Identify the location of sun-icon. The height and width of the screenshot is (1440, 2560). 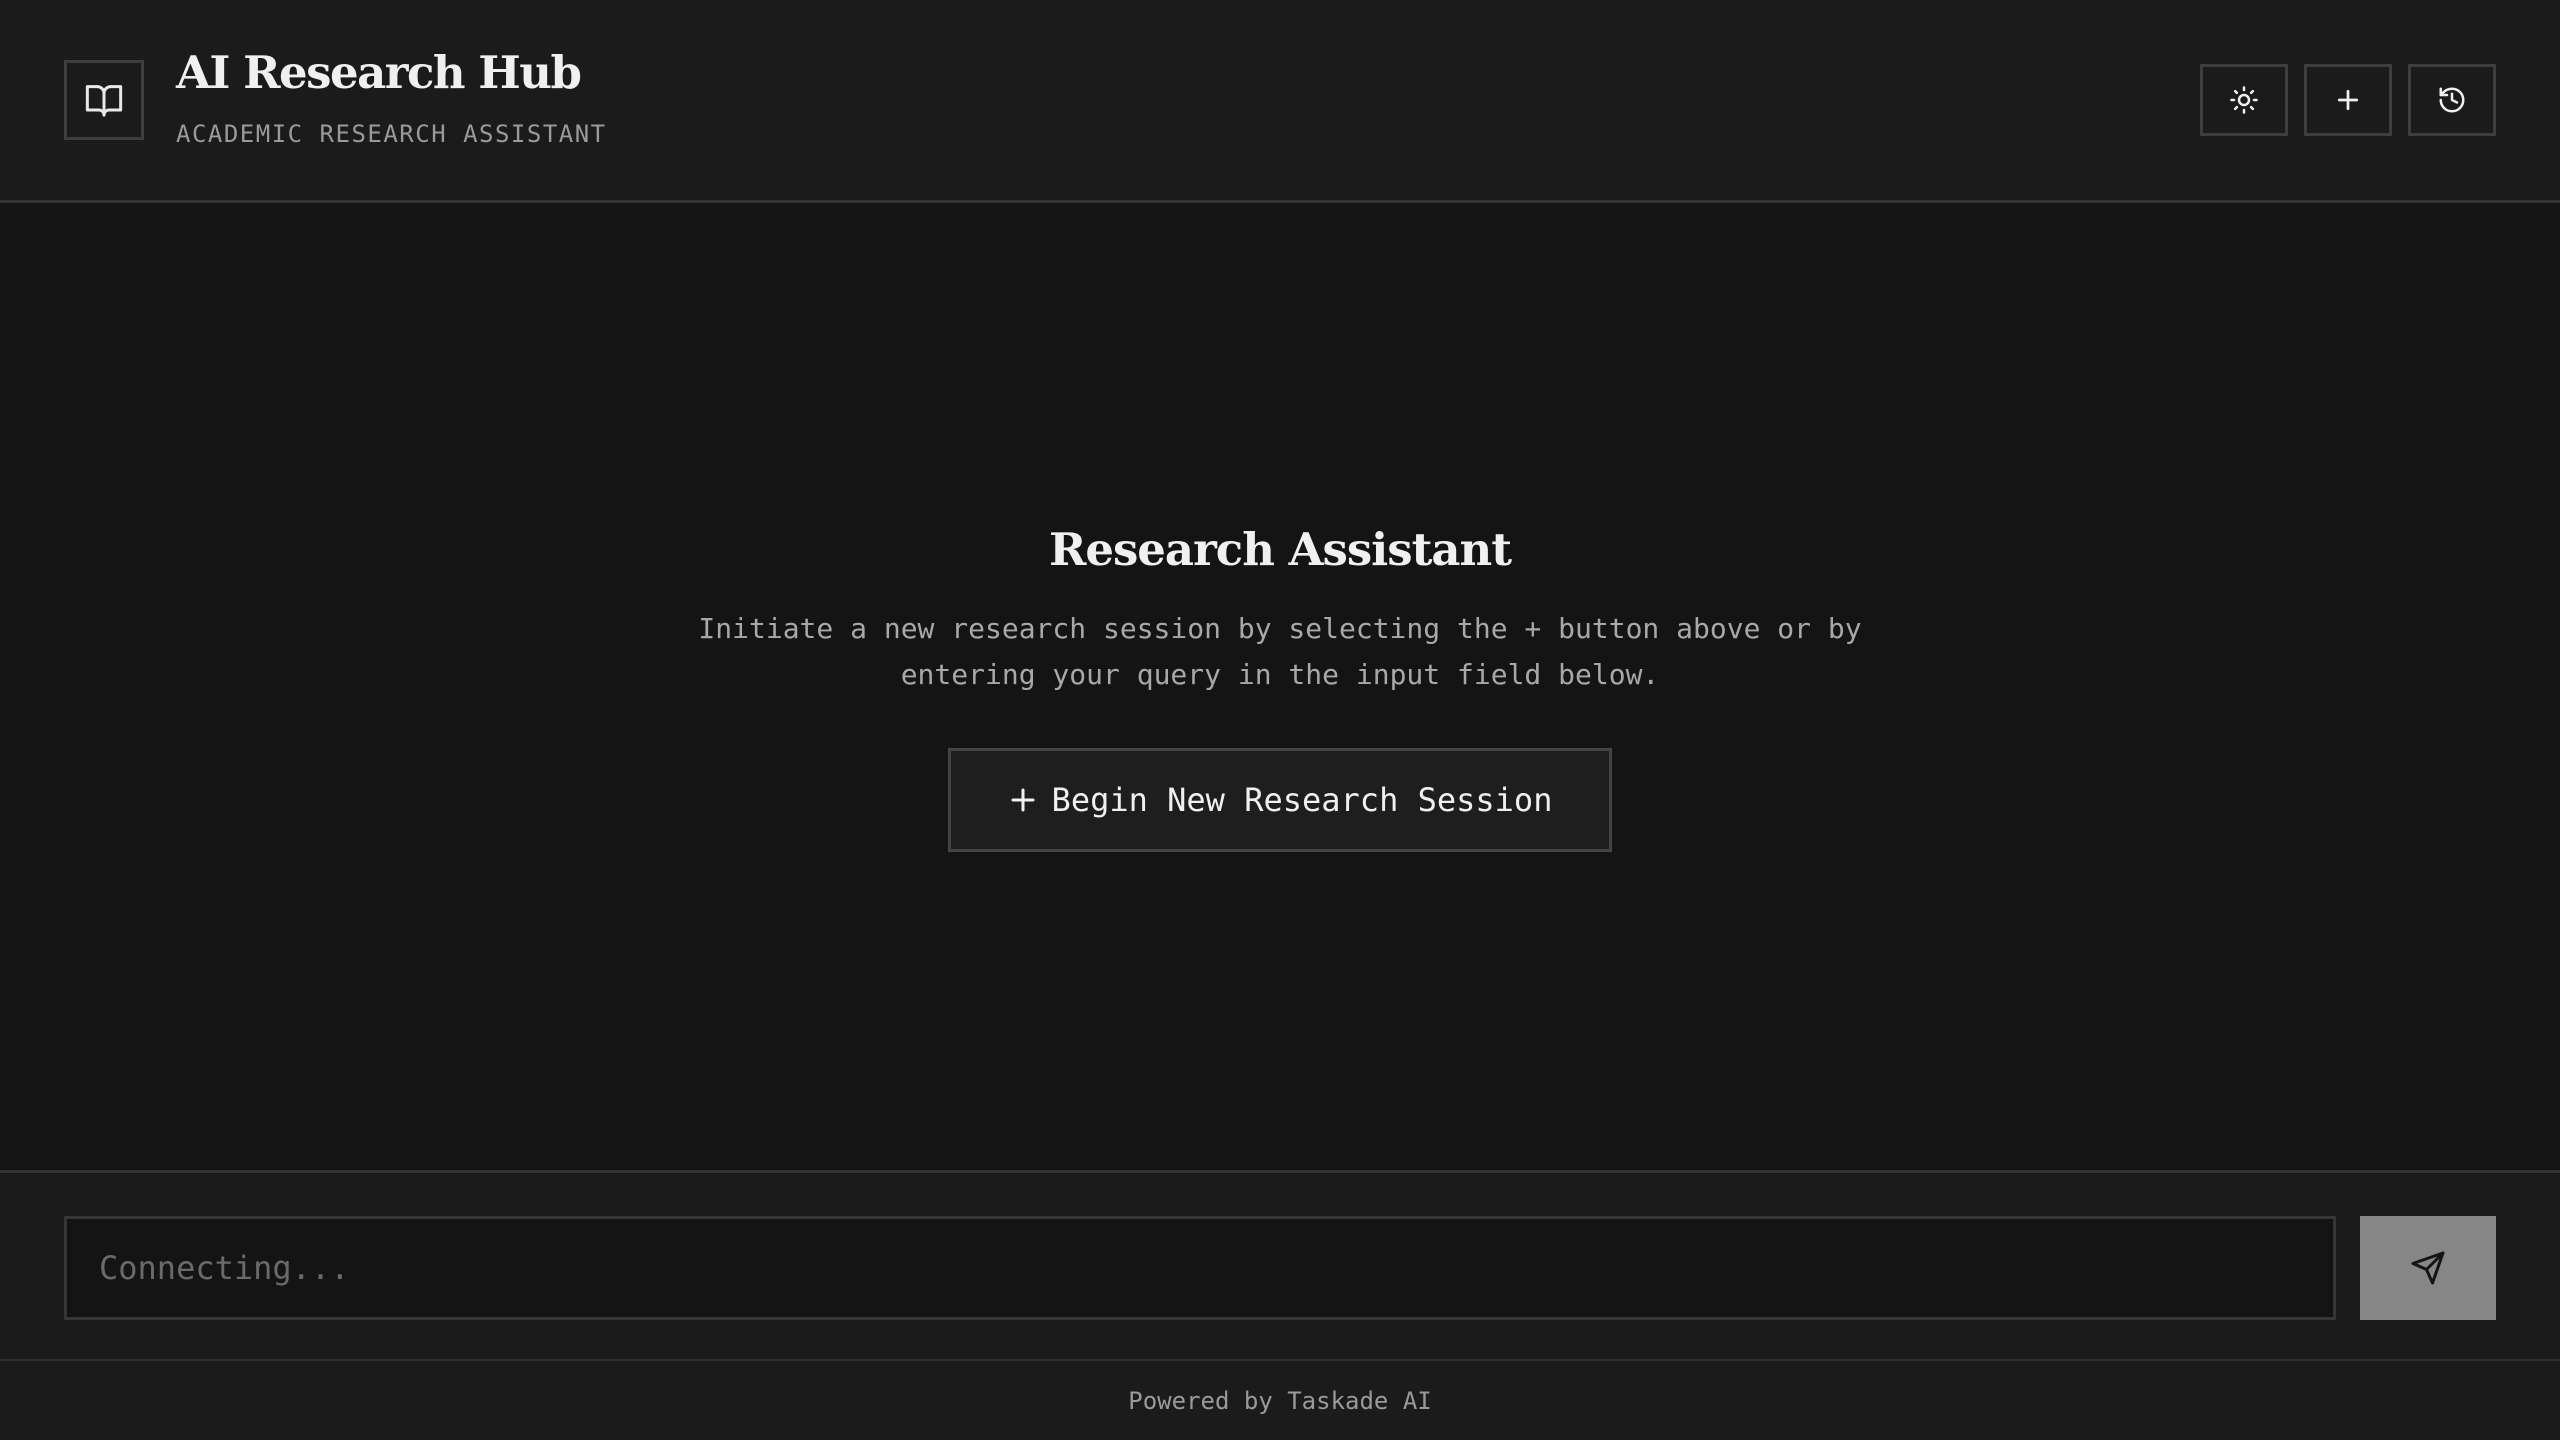
(2244, 100).